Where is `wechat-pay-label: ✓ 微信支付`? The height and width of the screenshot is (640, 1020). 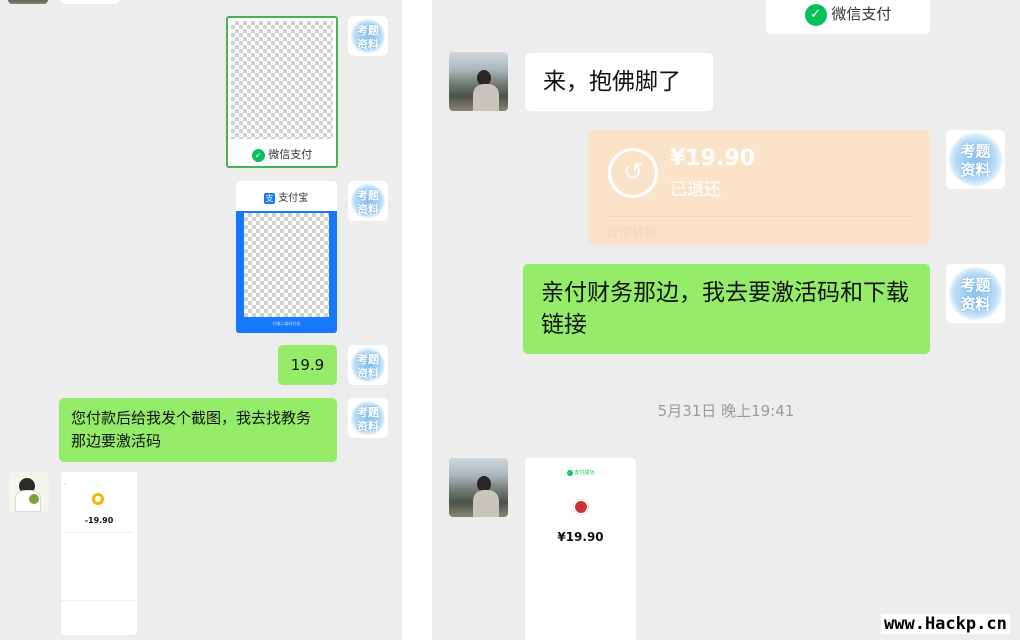
wechat-pay-label: ✓ 微信支付 is located at coordinates (282, 154).